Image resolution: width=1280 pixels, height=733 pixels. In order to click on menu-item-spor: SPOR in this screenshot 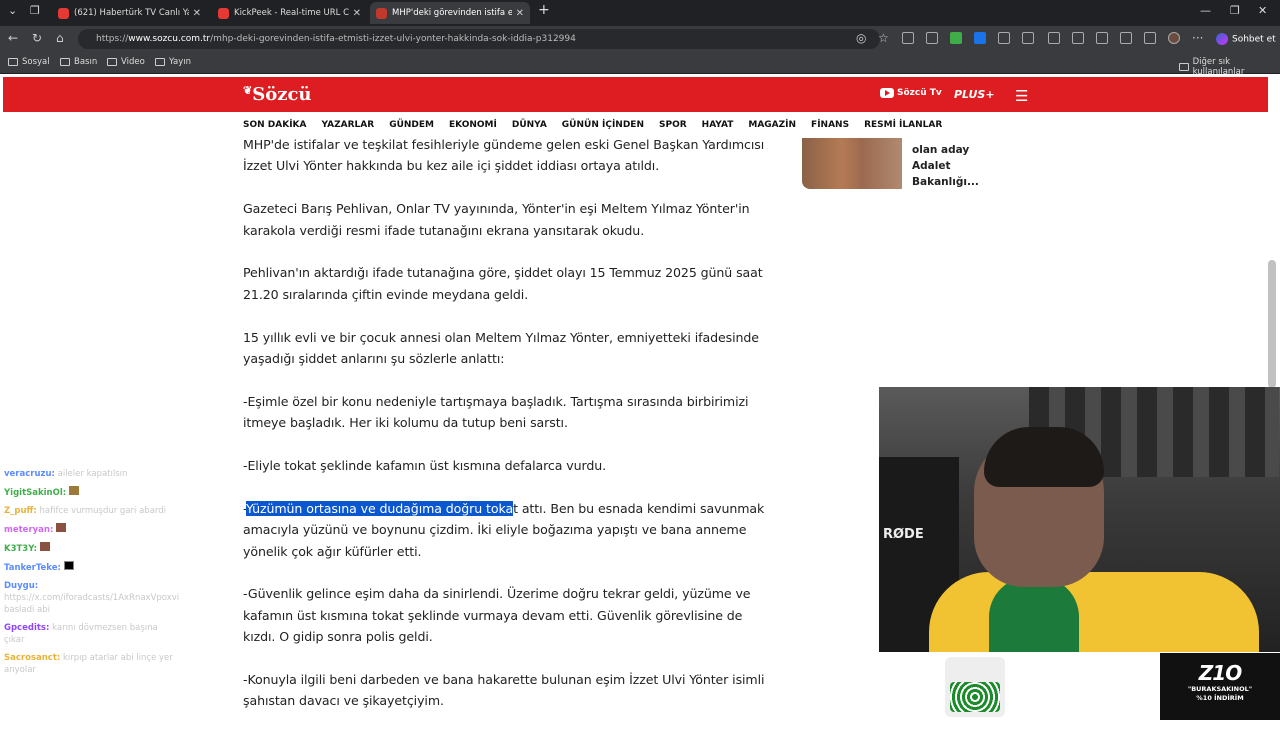, I will do `click(673, 127)`.